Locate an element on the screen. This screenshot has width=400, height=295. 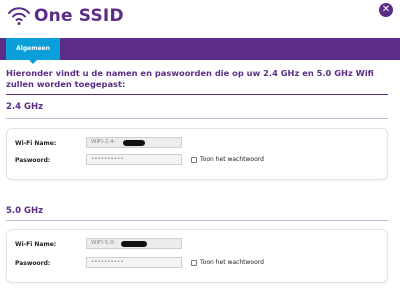
tab-algemeen: Algemeen is located at coordinates (33, 49).